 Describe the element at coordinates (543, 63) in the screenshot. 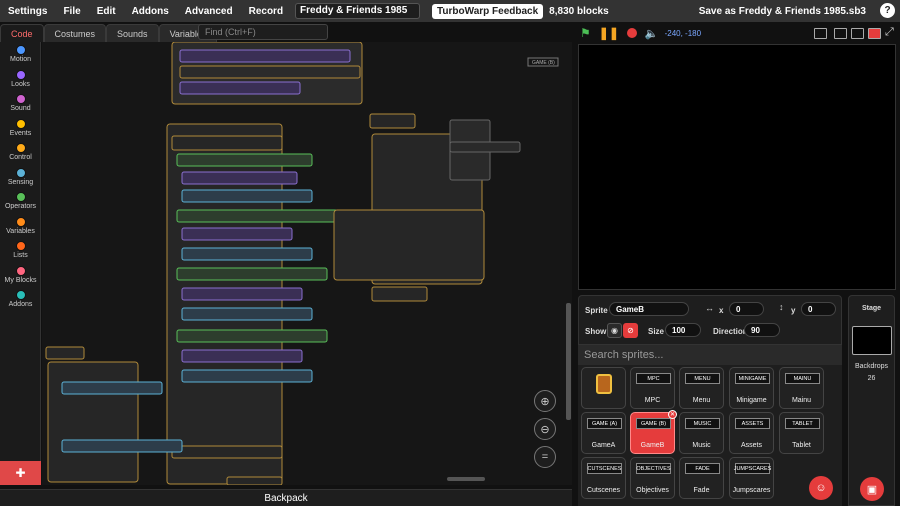

I see `code-comment-label: GAME (B)` at that location.